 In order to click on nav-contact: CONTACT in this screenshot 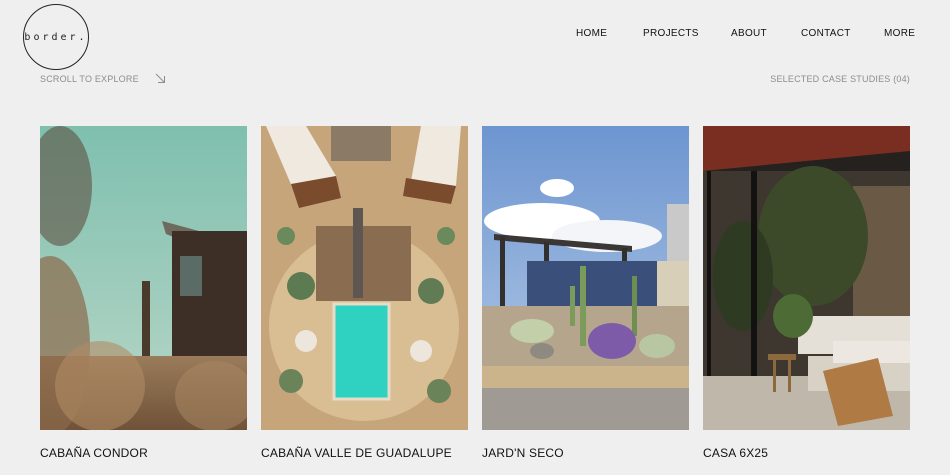, I will do `click(826, 33)`.